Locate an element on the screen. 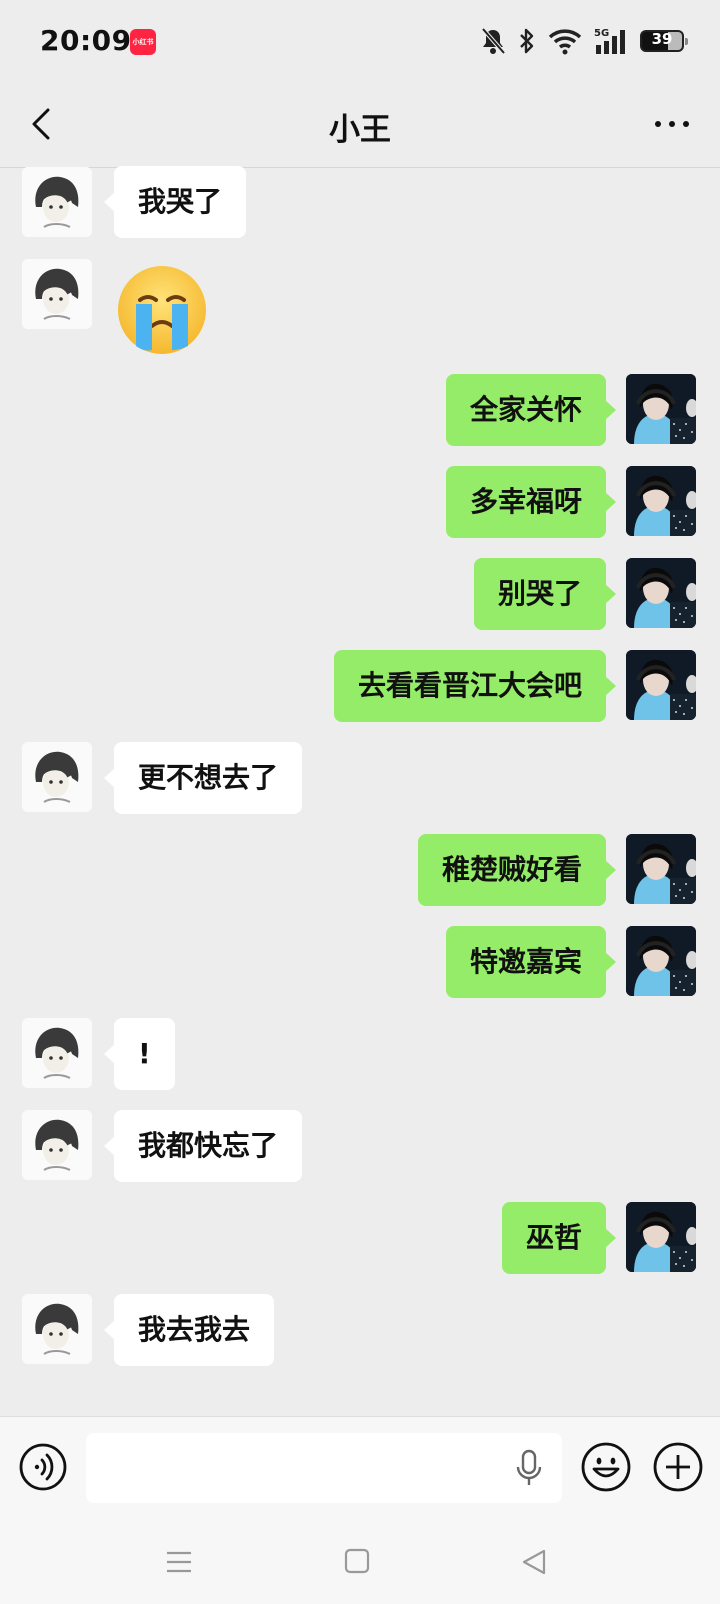 The image size is (720, 1604). wifi-icon is located at coordinates (565, 41).